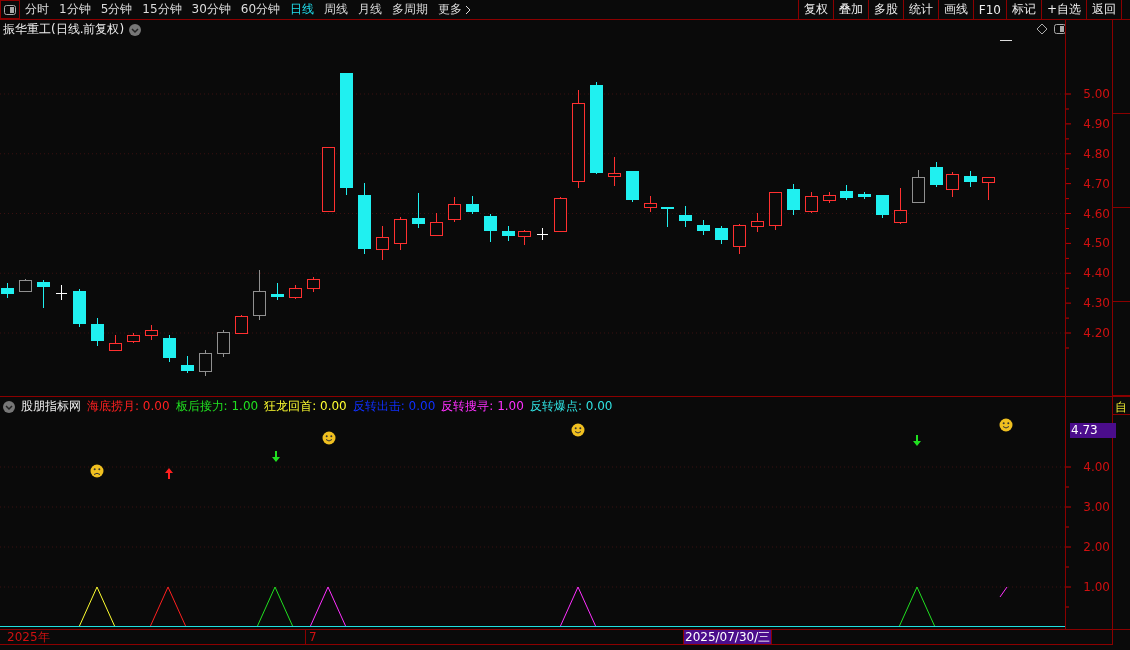 The width and height of the screenshot is (1130, 650). What do you see at coordinates (955, 9) in the screenshot?
I see `toolbar-button: 画线` at bounding box center [955, 9].